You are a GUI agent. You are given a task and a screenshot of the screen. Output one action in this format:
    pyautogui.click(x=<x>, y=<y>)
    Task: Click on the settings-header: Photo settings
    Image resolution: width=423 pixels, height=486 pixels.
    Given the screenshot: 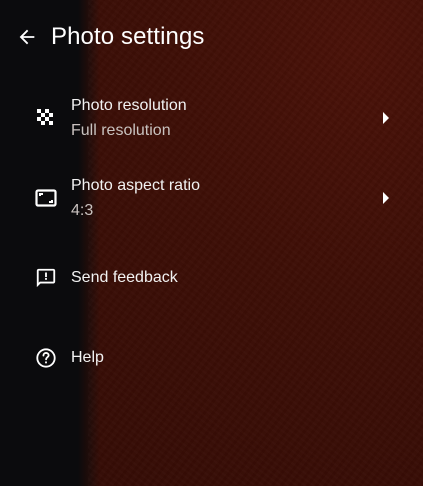 What is the action you would take?
    pyautogui.click(x=211, y=37)
    